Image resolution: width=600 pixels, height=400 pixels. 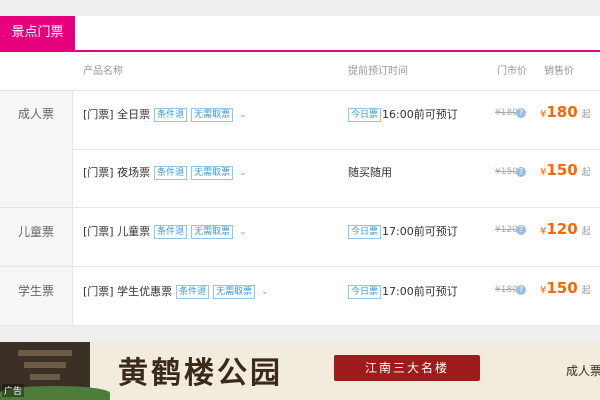 What do you see at coordinates (562, 229) in the screenshot?
I see `price-amount: 120` at bounding box center [562, 229].